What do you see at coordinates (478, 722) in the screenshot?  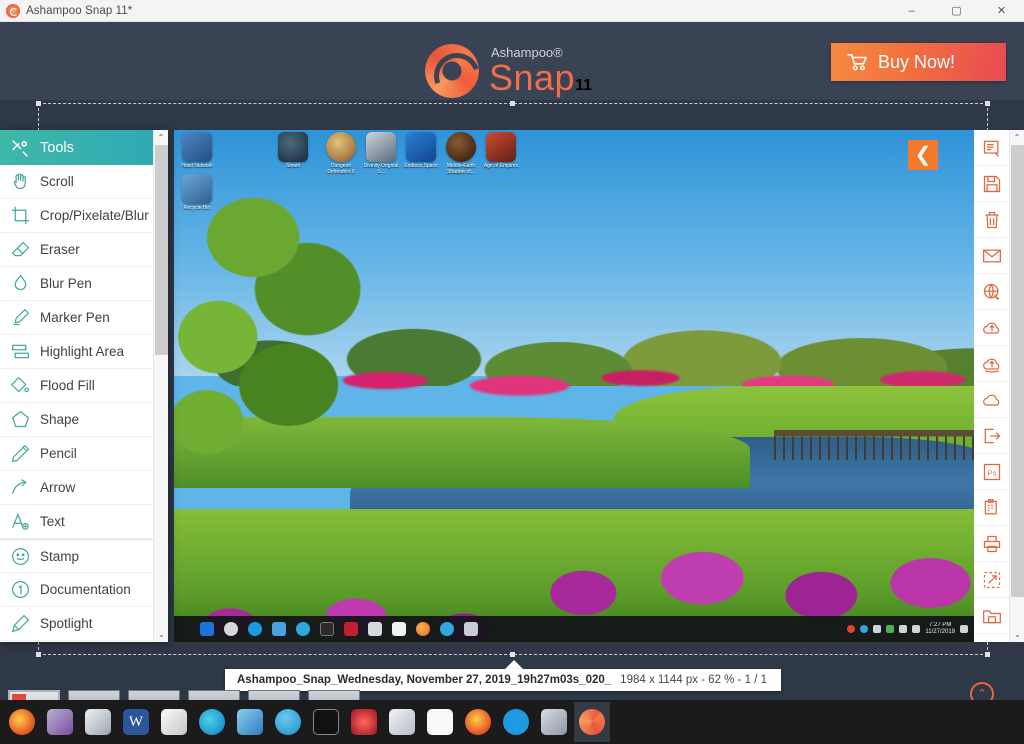 I see `taskbar-item-chrome` at bounding box center [478, 722].